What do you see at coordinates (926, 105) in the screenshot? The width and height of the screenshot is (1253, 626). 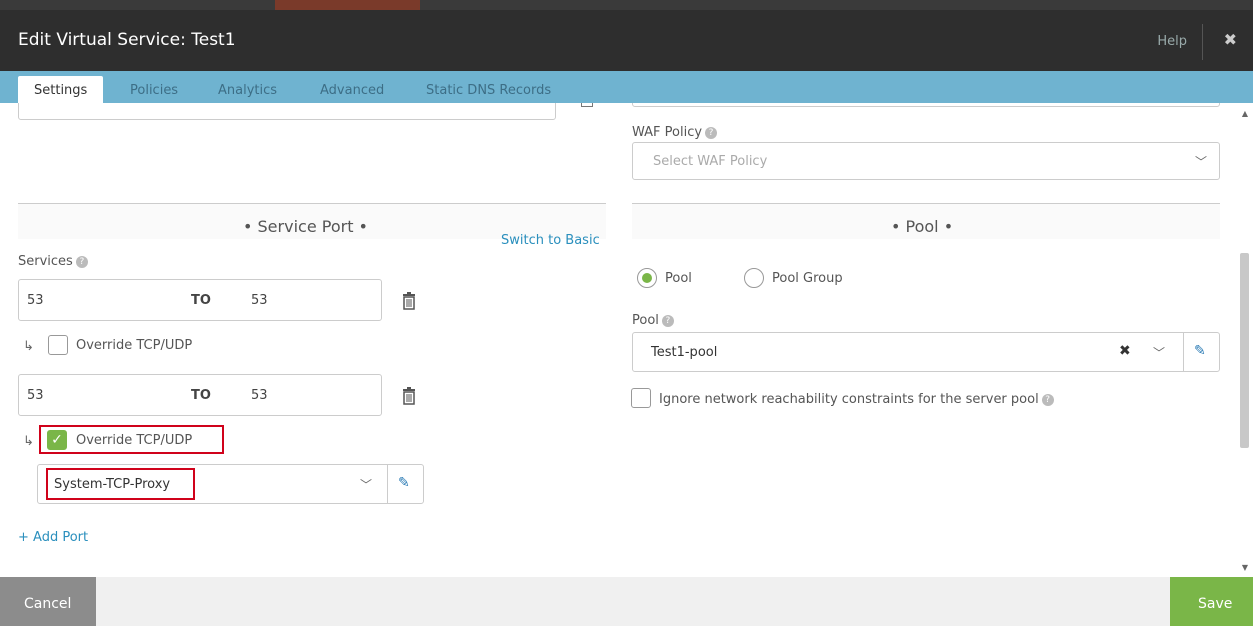 I see `cutoff-input-right` at bounding box center [926, 105].